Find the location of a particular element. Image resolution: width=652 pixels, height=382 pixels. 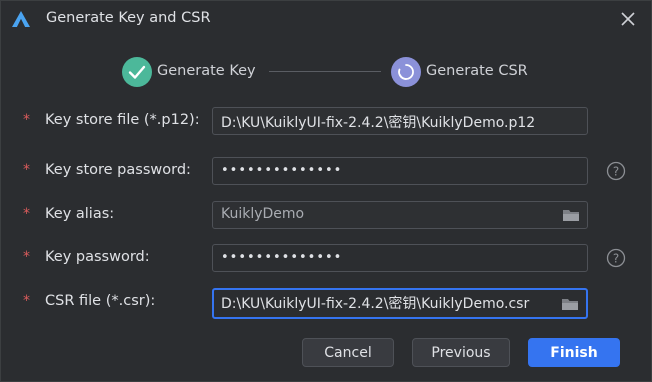

wizard-steps: Generate Key Generate CSR is located at coordinates (326, 72).